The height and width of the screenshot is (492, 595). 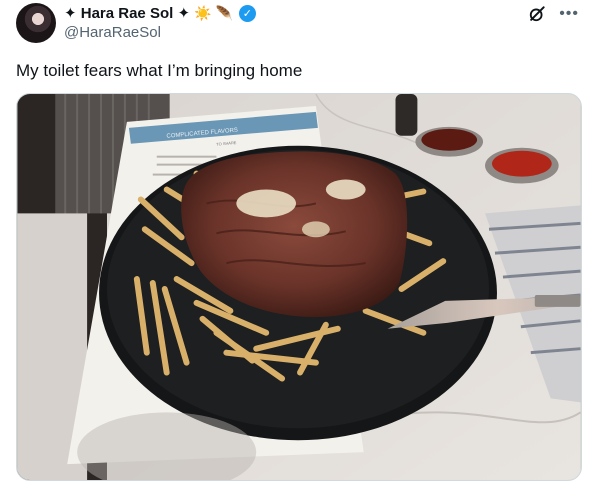 I want to click on more-icon: •••, so click(x=569, y=14).